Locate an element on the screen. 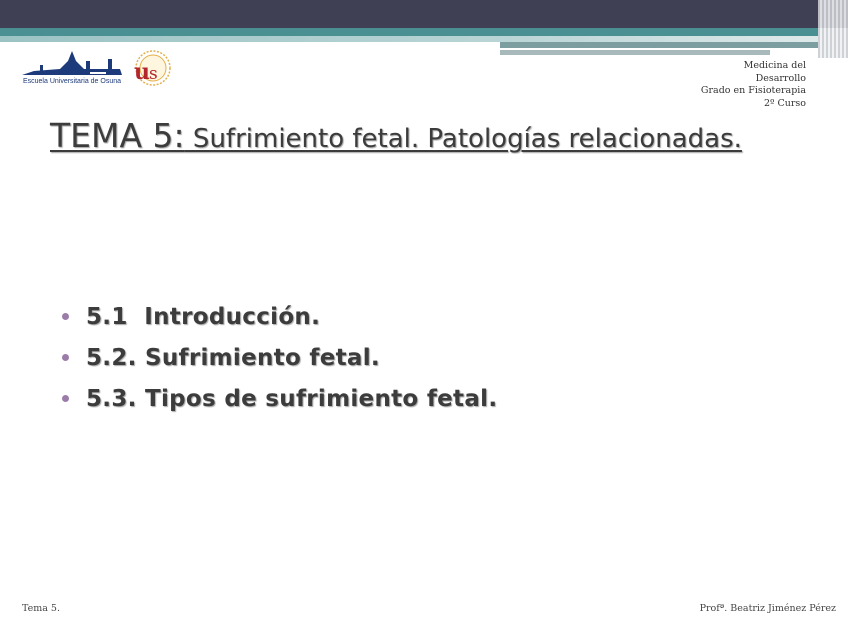  bullet-text: 5.3. Tipos de sufrimiento fetal. is located at coordinates (292, 398).